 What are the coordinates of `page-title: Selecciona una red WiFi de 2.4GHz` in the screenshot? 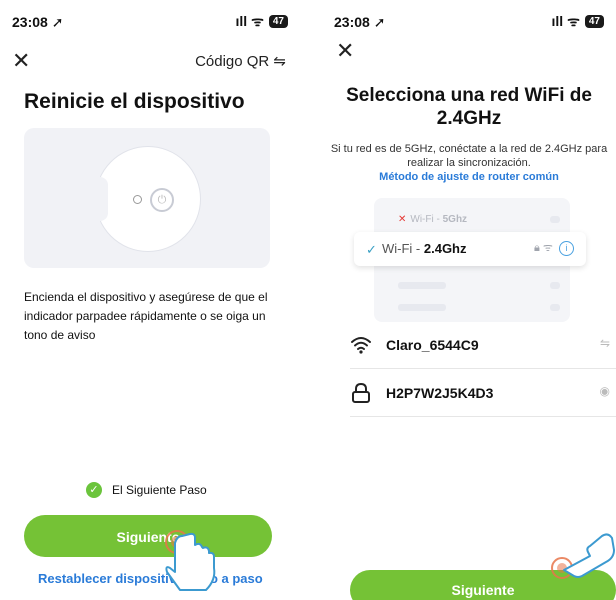 It's located at (469, 107).